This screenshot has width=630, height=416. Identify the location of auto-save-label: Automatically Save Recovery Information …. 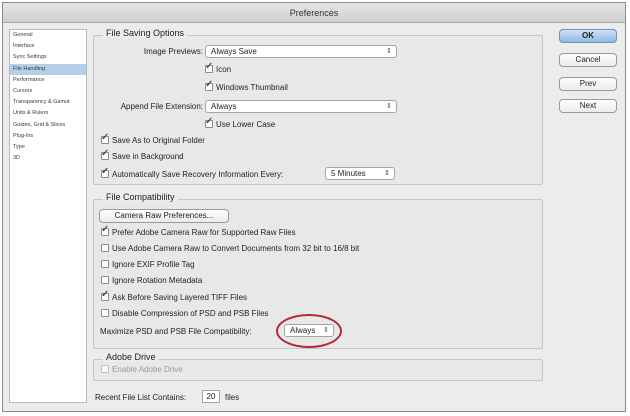
(198, 174).